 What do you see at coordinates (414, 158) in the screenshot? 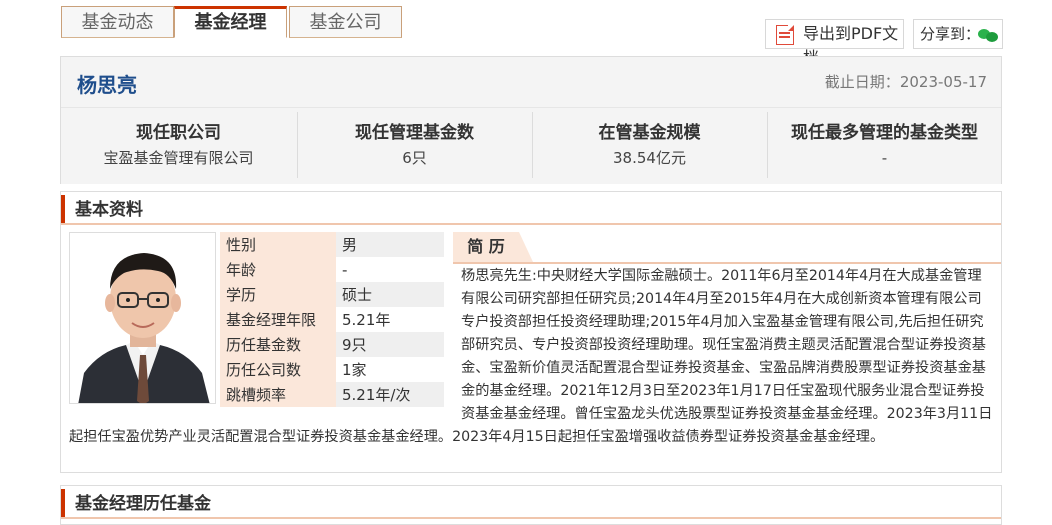
I see `stat-value: 6只` at bounding box center [414, 158].